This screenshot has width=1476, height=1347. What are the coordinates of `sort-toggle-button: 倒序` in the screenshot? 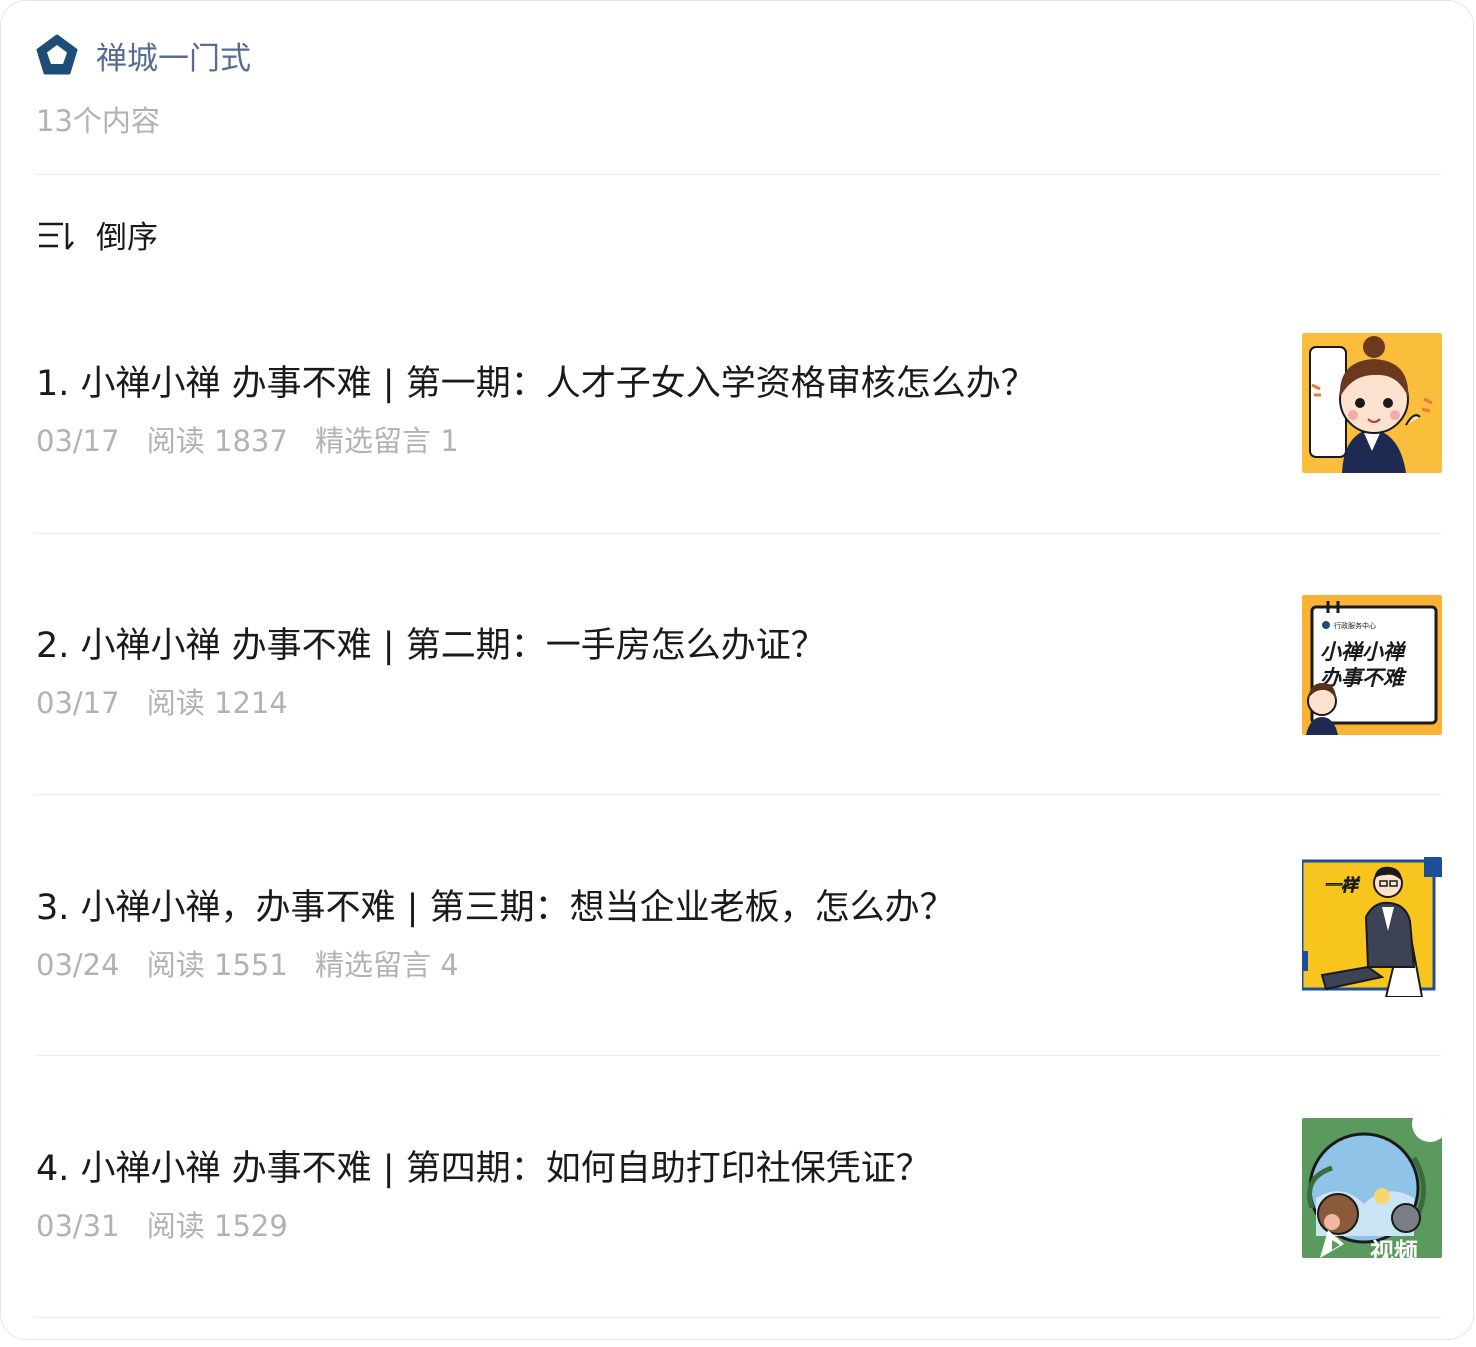 It's located at (98, 234).